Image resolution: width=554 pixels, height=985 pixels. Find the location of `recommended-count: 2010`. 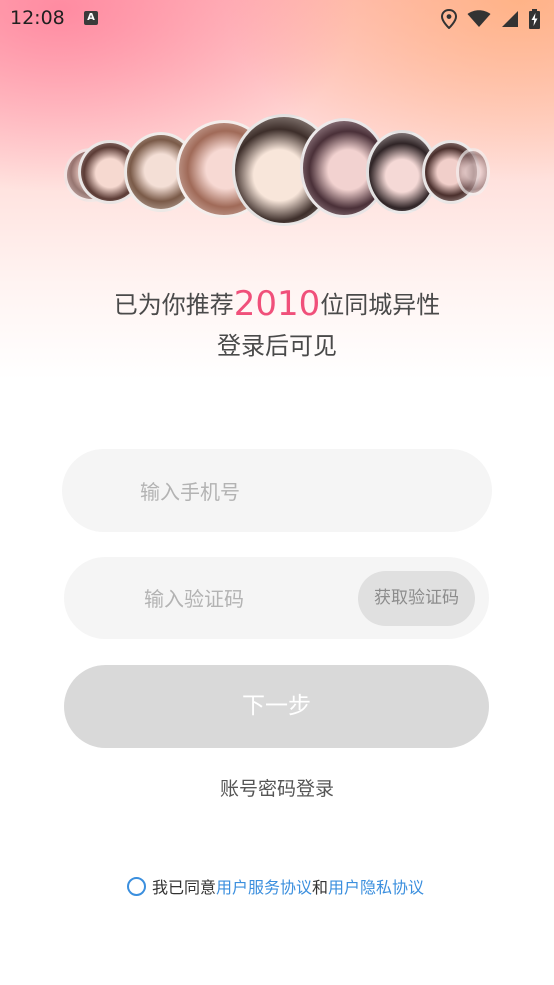

recommended-count: 2010 is located at coordinates (277, 304).